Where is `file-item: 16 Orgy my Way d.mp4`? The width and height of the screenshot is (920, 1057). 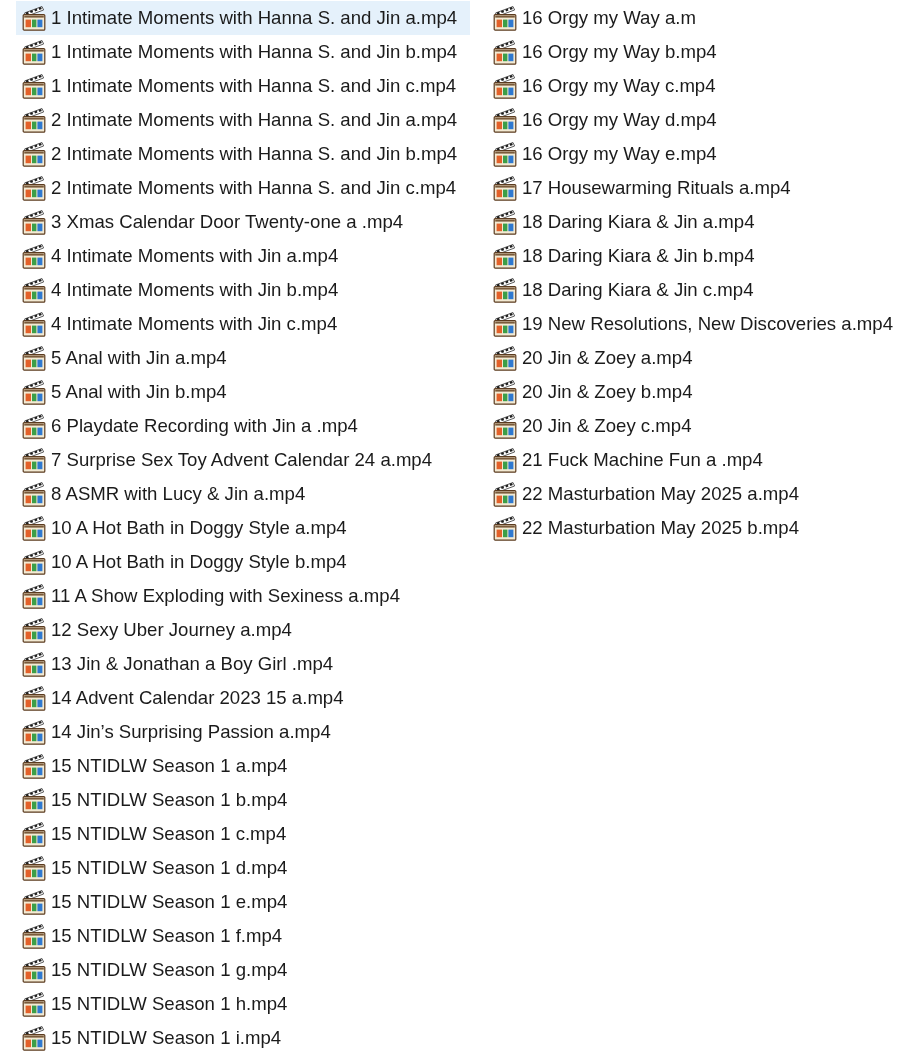
file-item: 16 Orgy my Way d.mp4 is located at coordinates (703, 120).